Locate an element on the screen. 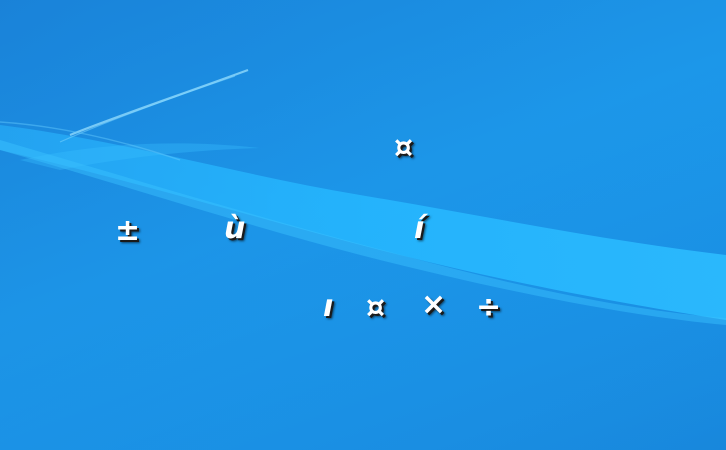 Image resolution: width=726 pixels, height=450 pixels. desktop-icon-1: ± is located at coordinates (127, 231).